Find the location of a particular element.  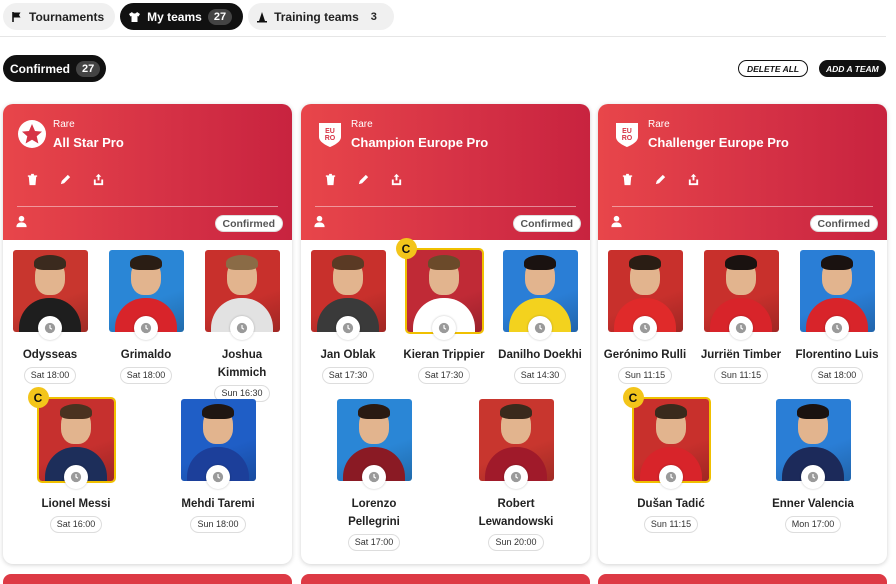

player-slot: C Kieran Trippier Sat 17:30 is located at coordinates (441, 311).